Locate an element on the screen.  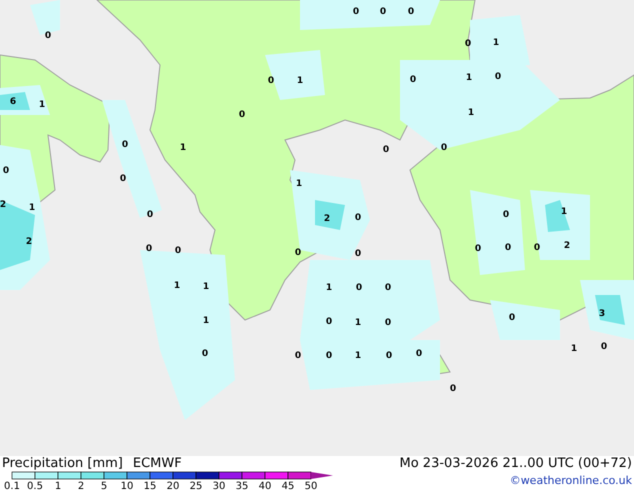
scale-label: 35 is located at coordinates (242, 485).